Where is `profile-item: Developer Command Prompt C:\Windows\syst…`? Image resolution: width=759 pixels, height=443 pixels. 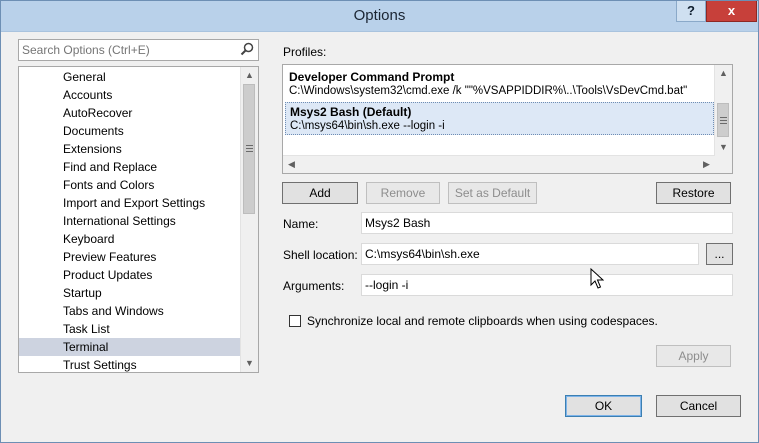 profile-item: Developer Command Prompt C:\Windows\syst… is located at coordinates (499, 84).